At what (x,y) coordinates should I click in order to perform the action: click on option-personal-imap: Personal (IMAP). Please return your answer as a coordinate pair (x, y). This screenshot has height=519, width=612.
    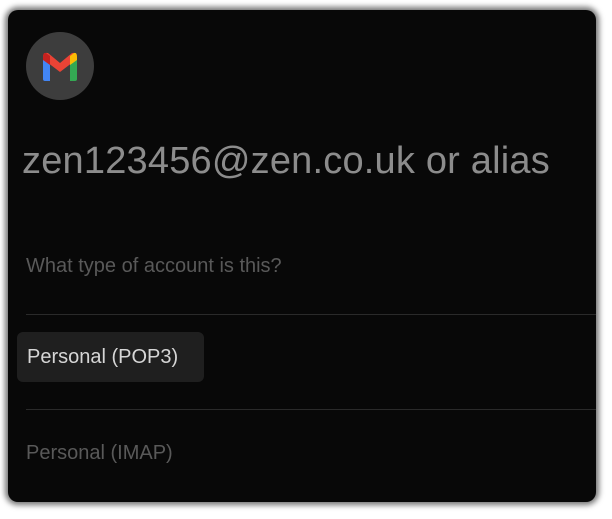
    Looking at the image, I should click on (99, 453).